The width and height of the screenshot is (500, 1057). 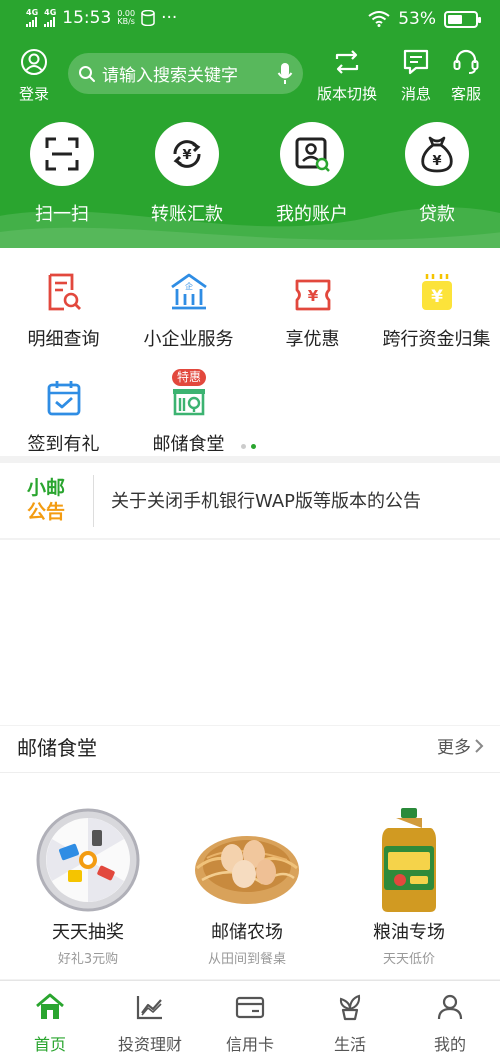 What do you see at coordinates (46, 500) in the screenshot?
I see `notice-badge: 小邮 公告` at bounding box center [46, 500].